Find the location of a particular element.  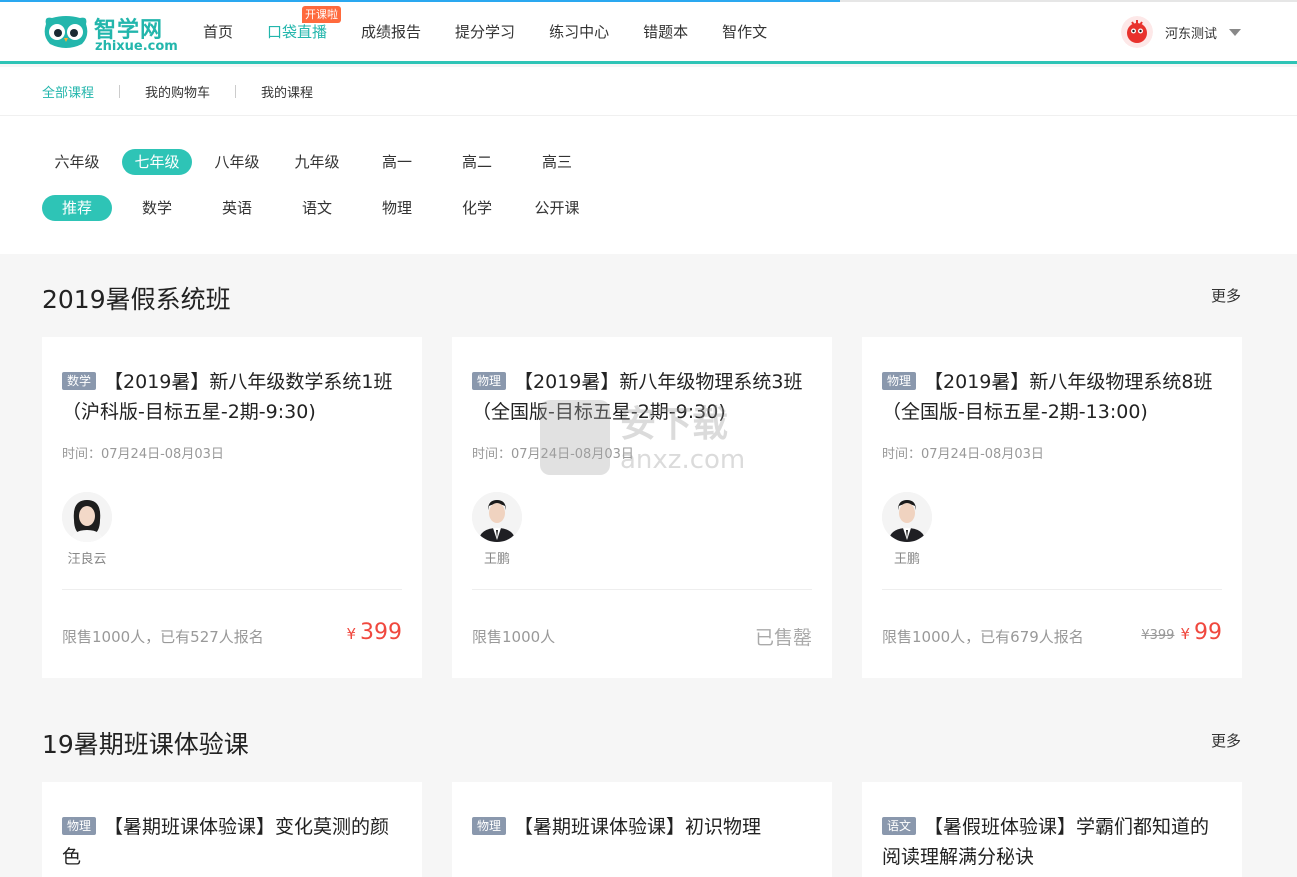

course-title-text: 【2019暑】新八年级数学系统1班（沪科版-目标五星-2期-9:30) is located at coordinates (227, 397).